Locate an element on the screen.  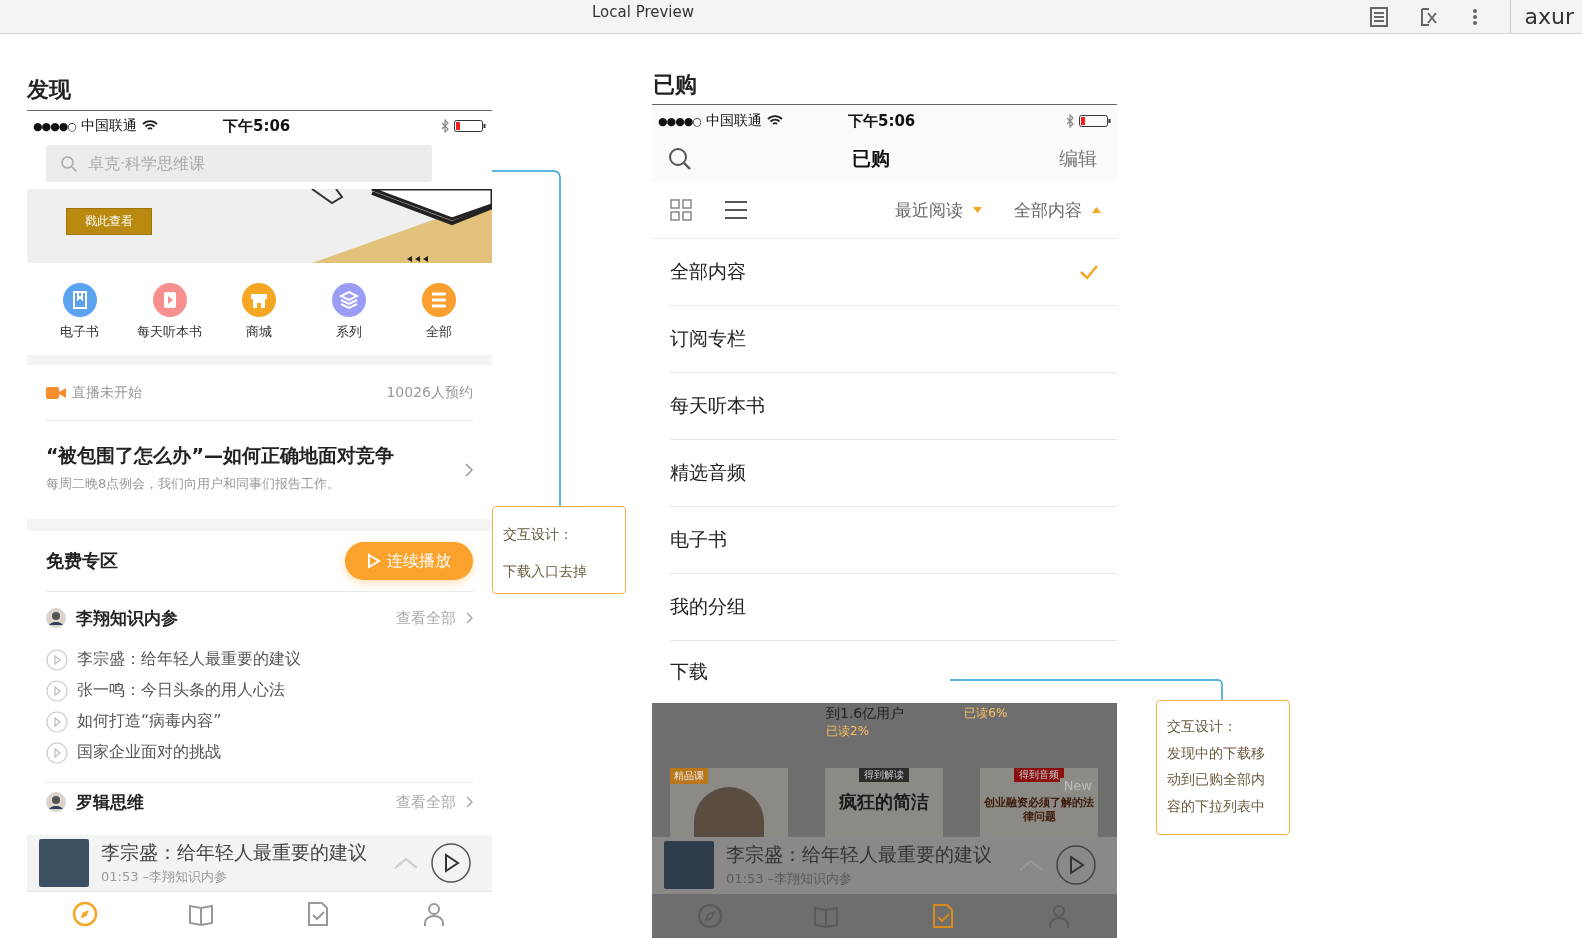
play-button-icon is located at coordinates (451, 863).